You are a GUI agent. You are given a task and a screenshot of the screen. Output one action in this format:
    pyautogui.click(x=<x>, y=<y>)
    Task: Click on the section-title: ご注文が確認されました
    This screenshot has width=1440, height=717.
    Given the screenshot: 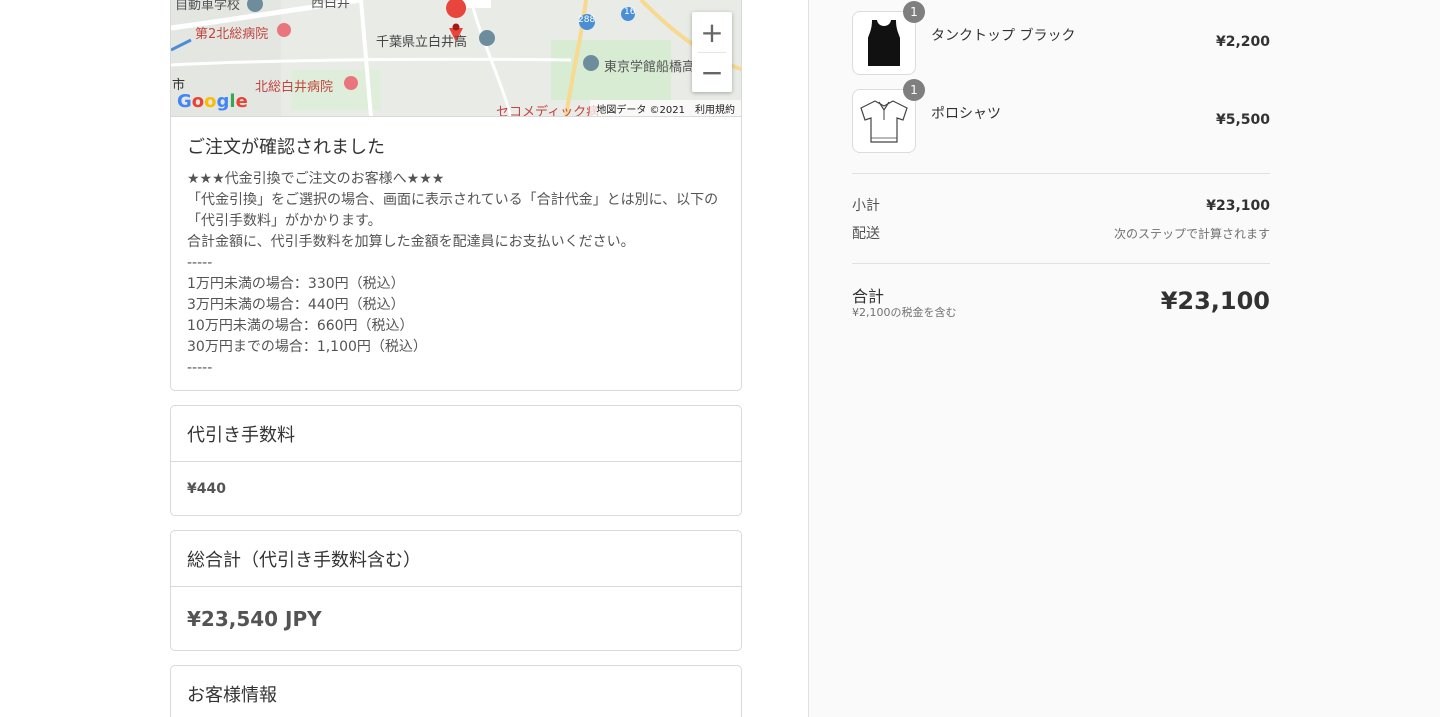 What is the action you would take?
    pyautogui.click(x=286, y=147)
    